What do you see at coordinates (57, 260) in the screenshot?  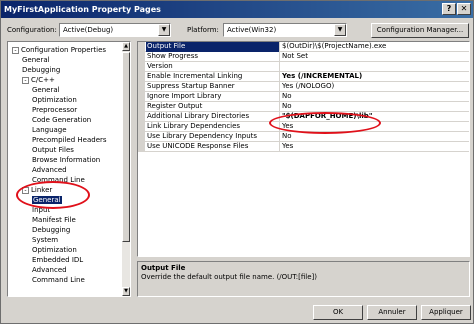 I see `tree-item: Embedded IDL` at bounding box center [57, 260].